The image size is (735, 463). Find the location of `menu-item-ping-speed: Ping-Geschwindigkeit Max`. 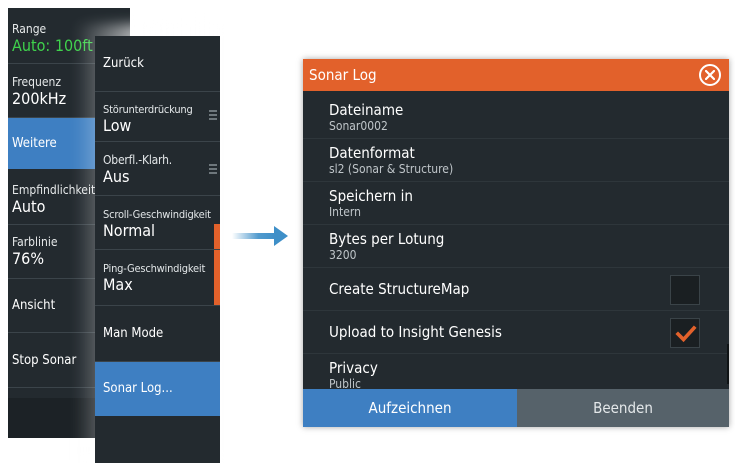

menu-item-ping-speed: Ping-Geschwindigkeit Max is located at coordinates (157, 278).